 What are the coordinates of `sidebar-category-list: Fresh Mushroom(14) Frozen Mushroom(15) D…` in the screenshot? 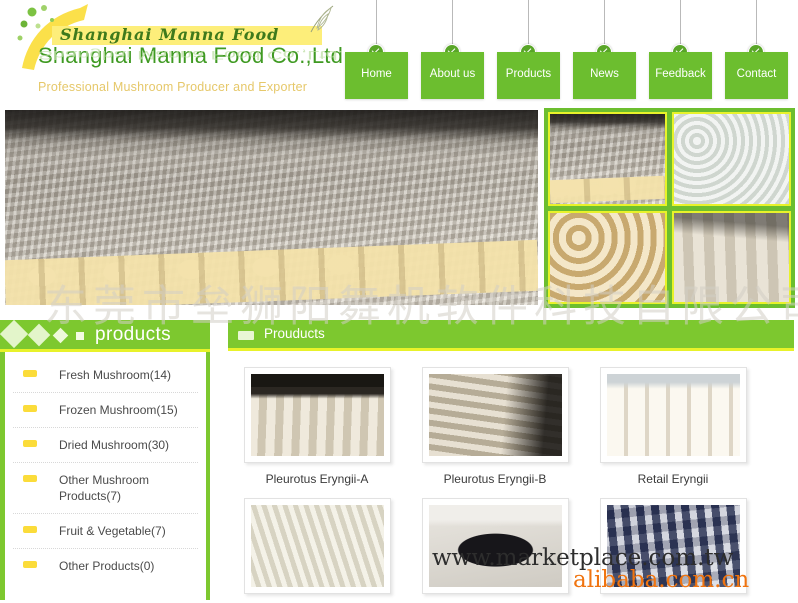 It's located at (105, 476).